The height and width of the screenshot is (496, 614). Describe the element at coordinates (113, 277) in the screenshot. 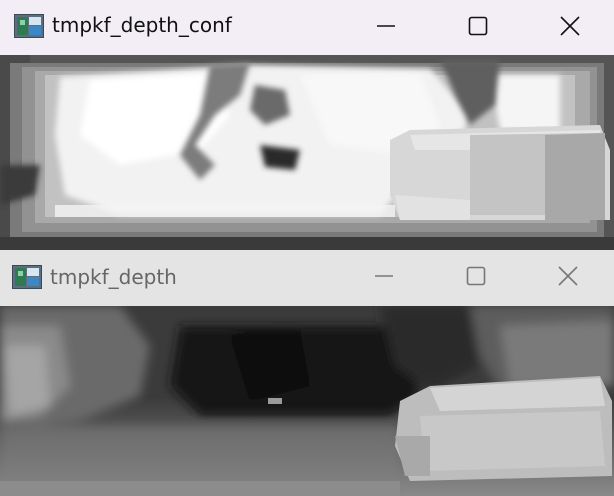

I see `window-title: tmpkf_depth` at that location.